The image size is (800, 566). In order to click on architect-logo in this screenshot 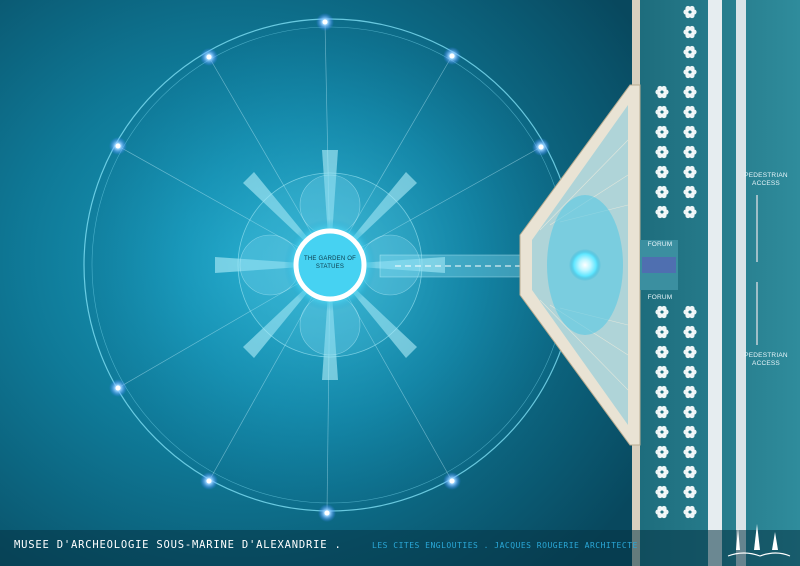, I will do `click(759, 540)`.